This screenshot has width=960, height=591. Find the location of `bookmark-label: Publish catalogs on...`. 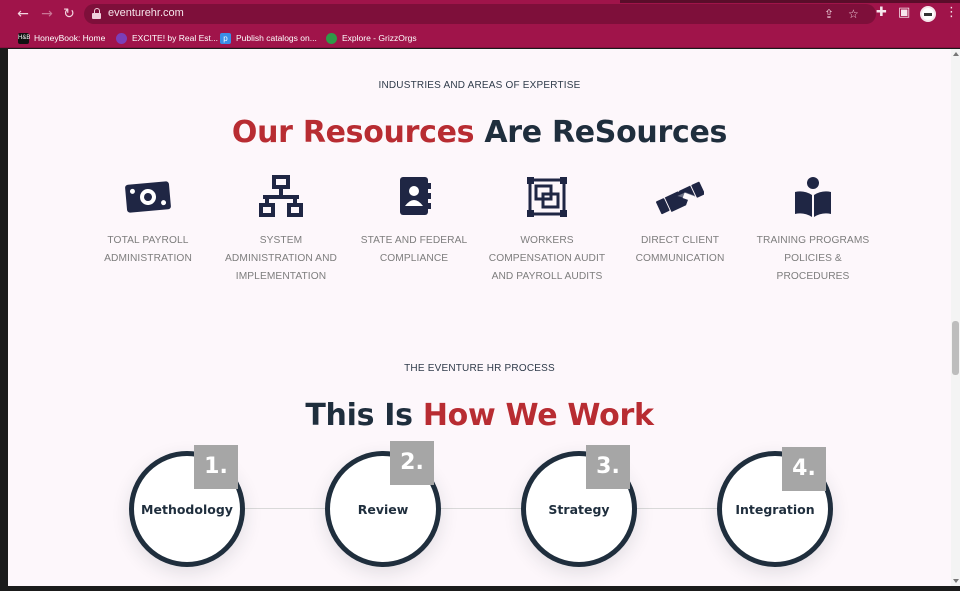

bookmark-label: Publish catalogs on... is located at coordinates (276, 38).